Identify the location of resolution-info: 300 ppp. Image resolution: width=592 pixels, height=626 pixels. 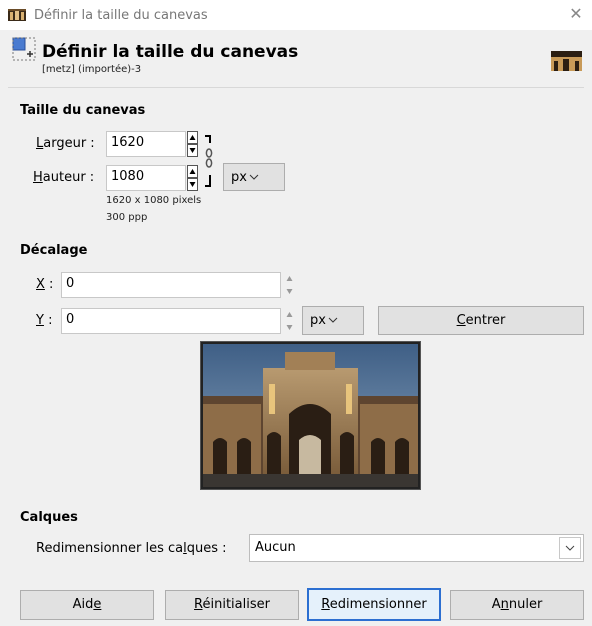
(127, 217).